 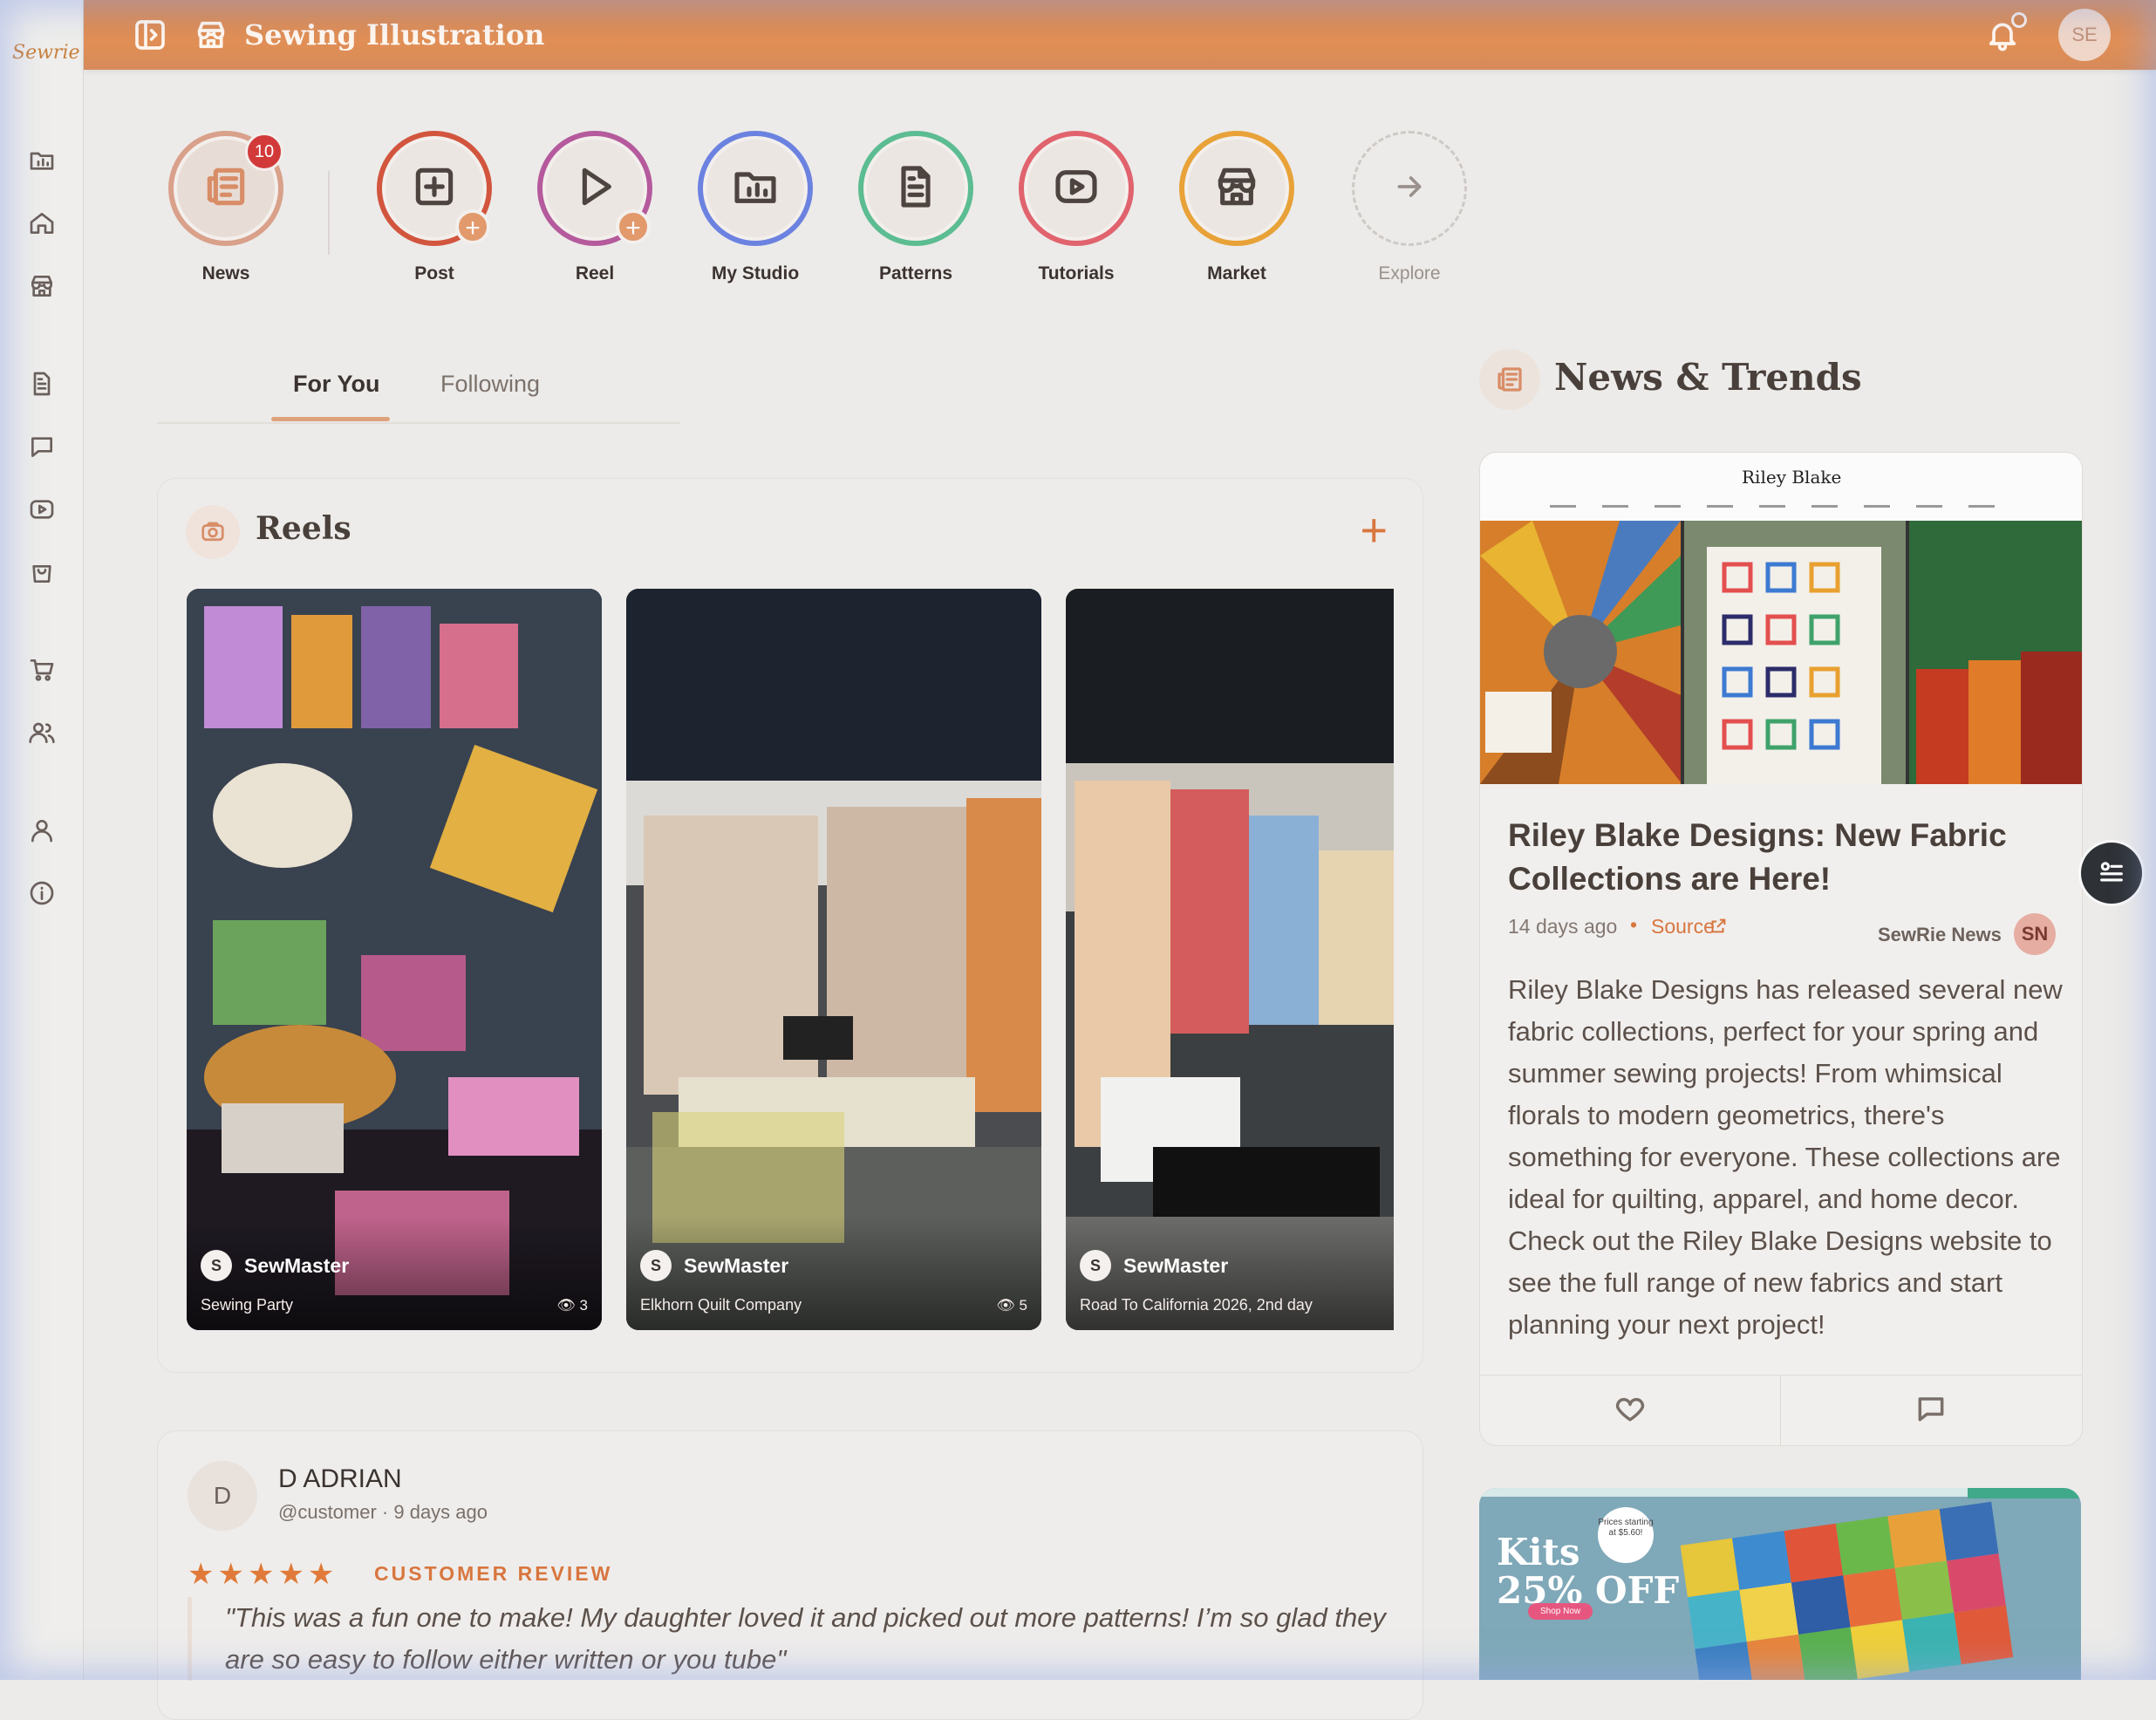 I want to click on rating-stars: ★★★★★, so click(x=263, y=1574).